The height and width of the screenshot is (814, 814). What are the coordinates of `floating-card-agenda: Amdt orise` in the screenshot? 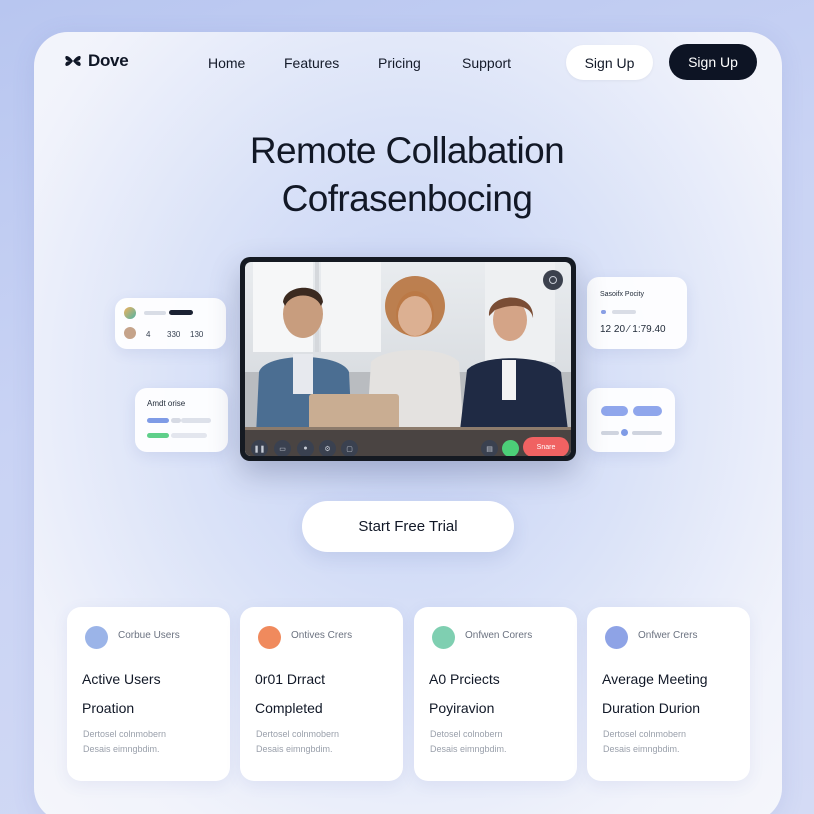 It's located at (181, 420).